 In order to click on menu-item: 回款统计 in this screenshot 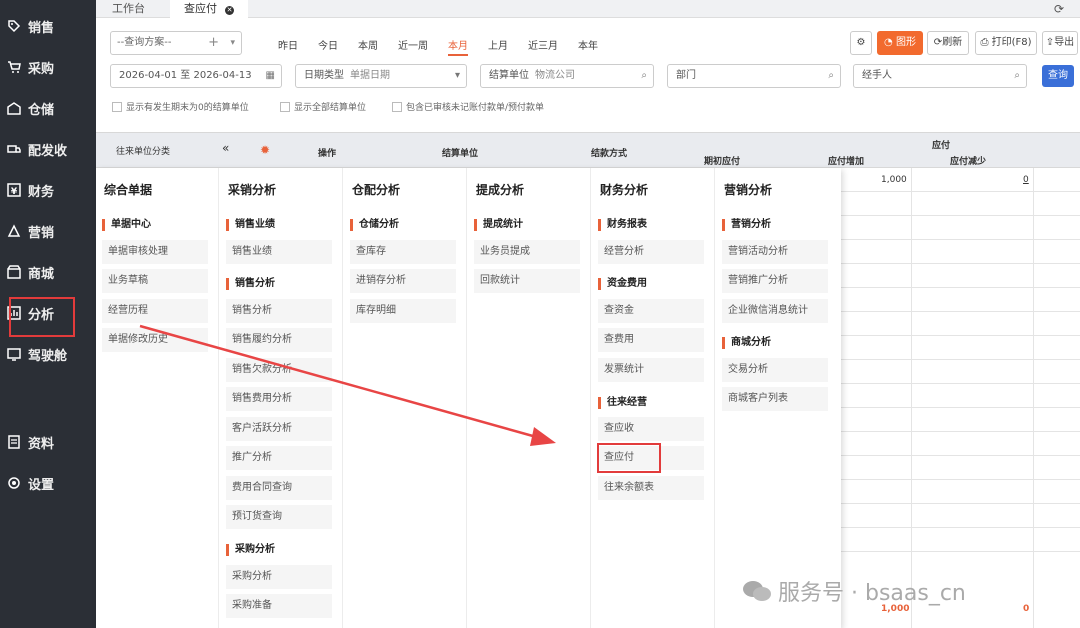, I will do `click(527, 281)`.